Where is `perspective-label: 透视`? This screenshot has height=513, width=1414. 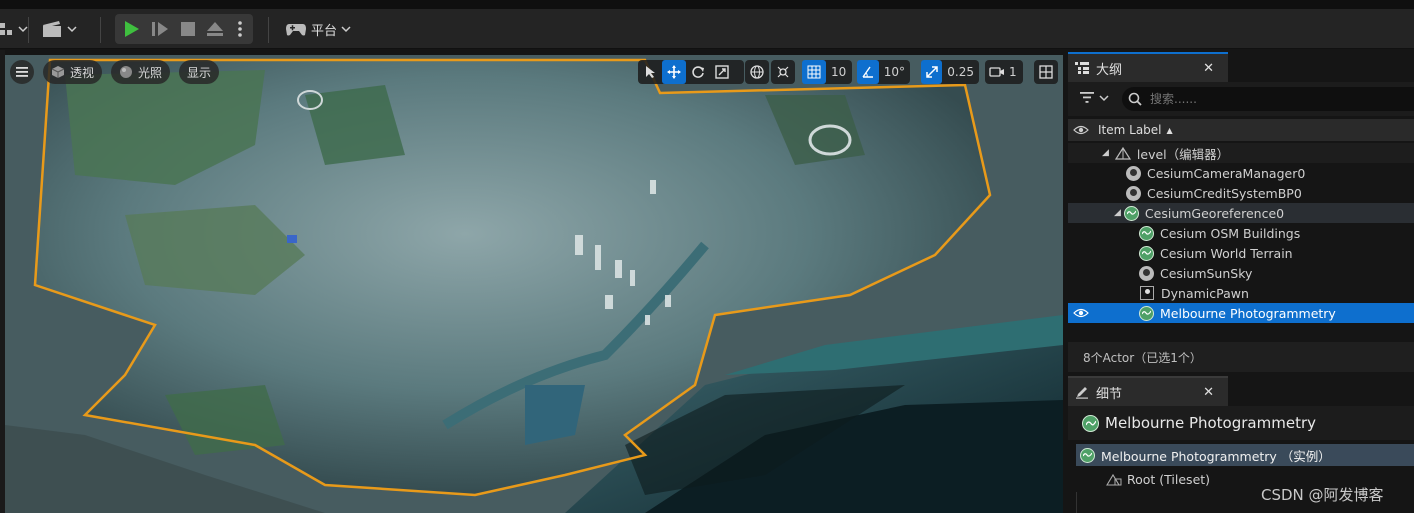 perspective-label: 透视 is located at coordinates (82, 72).